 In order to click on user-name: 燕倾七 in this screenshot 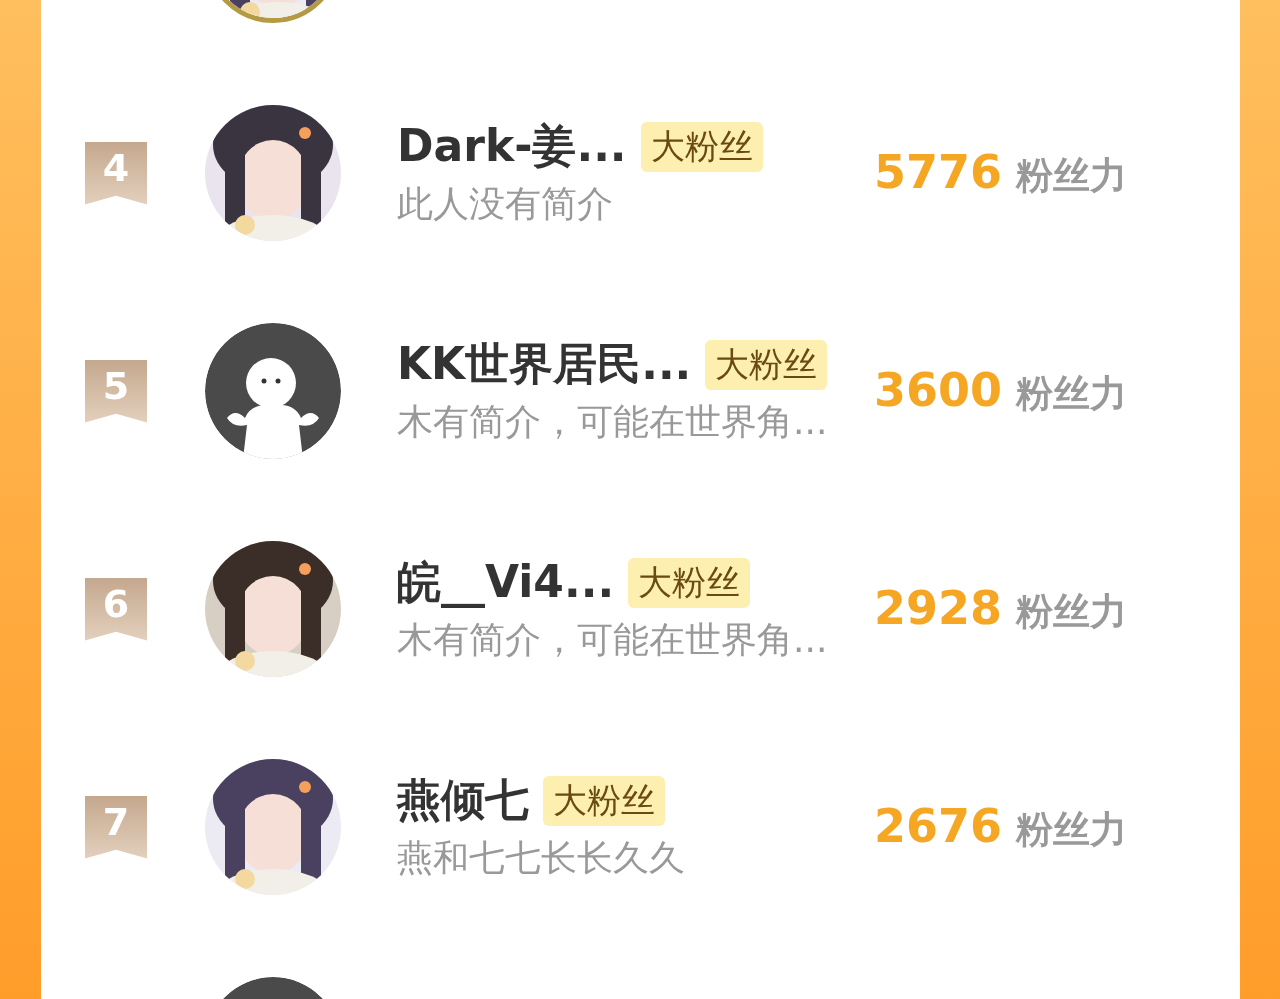, I will do `click(463, 800)`.